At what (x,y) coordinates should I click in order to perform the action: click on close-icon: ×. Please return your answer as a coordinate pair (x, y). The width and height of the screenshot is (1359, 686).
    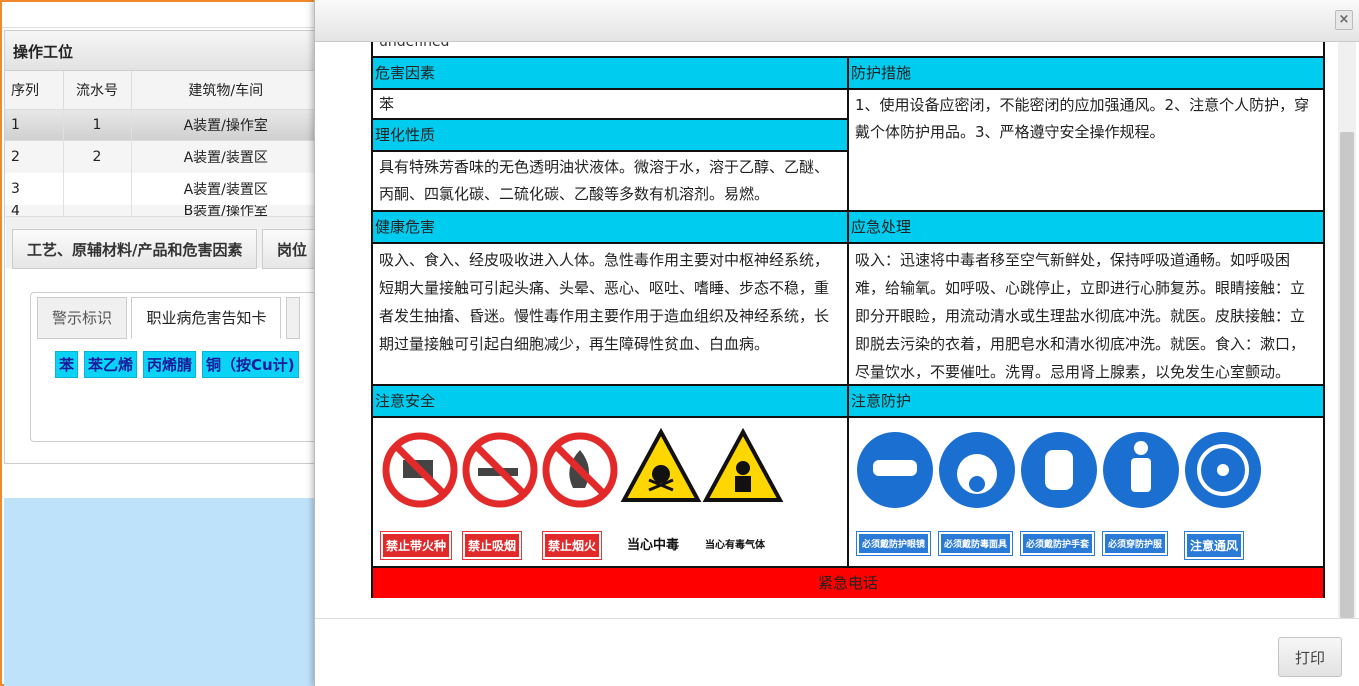
    Looking at the image, I should click on (1344, 20).